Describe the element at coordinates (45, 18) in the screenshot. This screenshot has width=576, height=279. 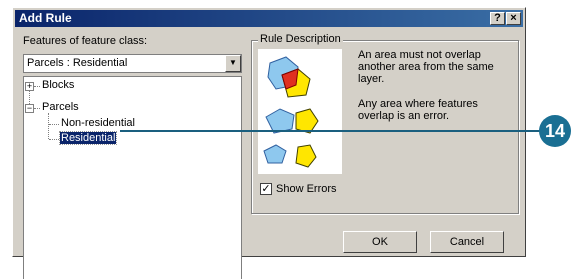
I see `dialog-title: Add Rule` at that location.